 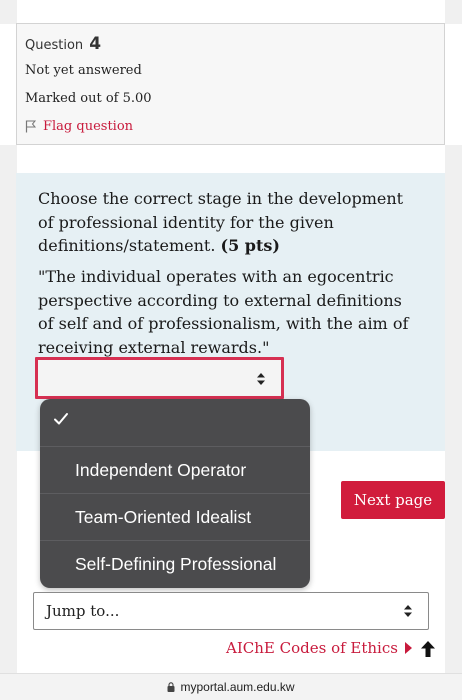 I want to click on dropdown-option-label: Independent Operator, so click(x=161, y=470).